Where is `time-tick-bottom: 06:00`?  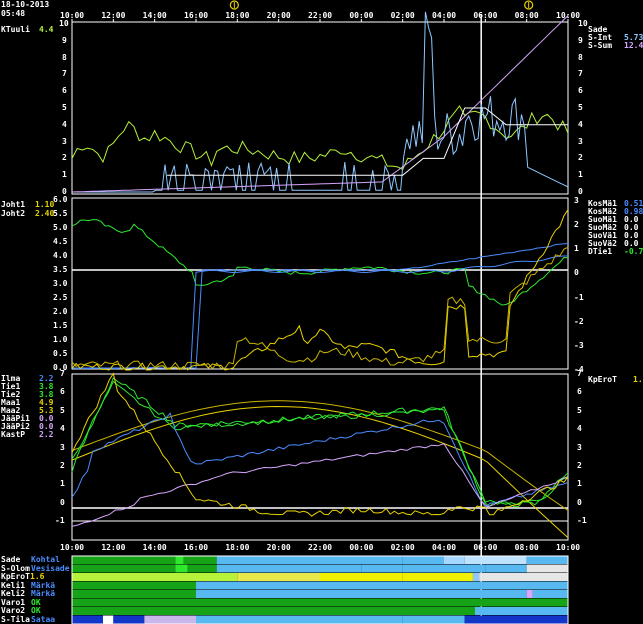 time-tick-bottom: 06:00 is located at coordinates (485, 547).